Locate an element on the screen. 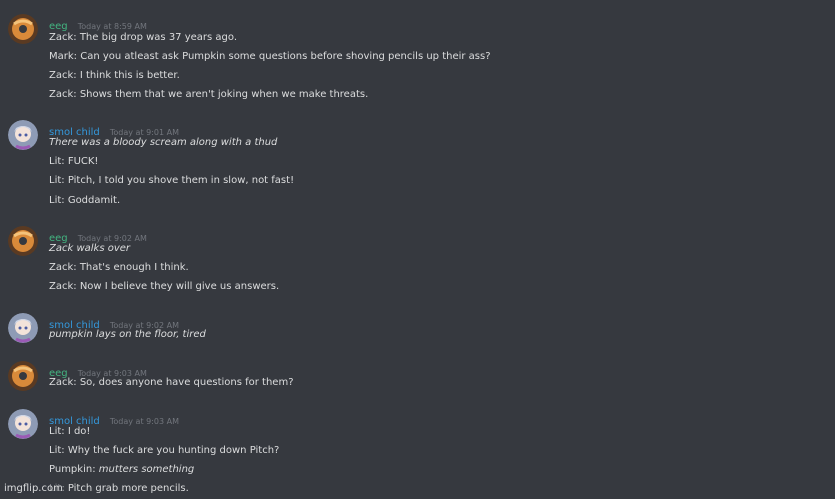  timestamp: Today at 9:03 AM is located at coordinates (144, 421).